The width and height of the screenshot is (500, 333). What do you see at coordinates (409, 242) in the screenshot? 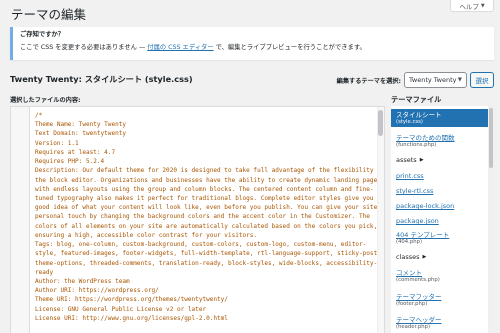
I see `file-filename: (404.php)` at bounding box center [409, 242].